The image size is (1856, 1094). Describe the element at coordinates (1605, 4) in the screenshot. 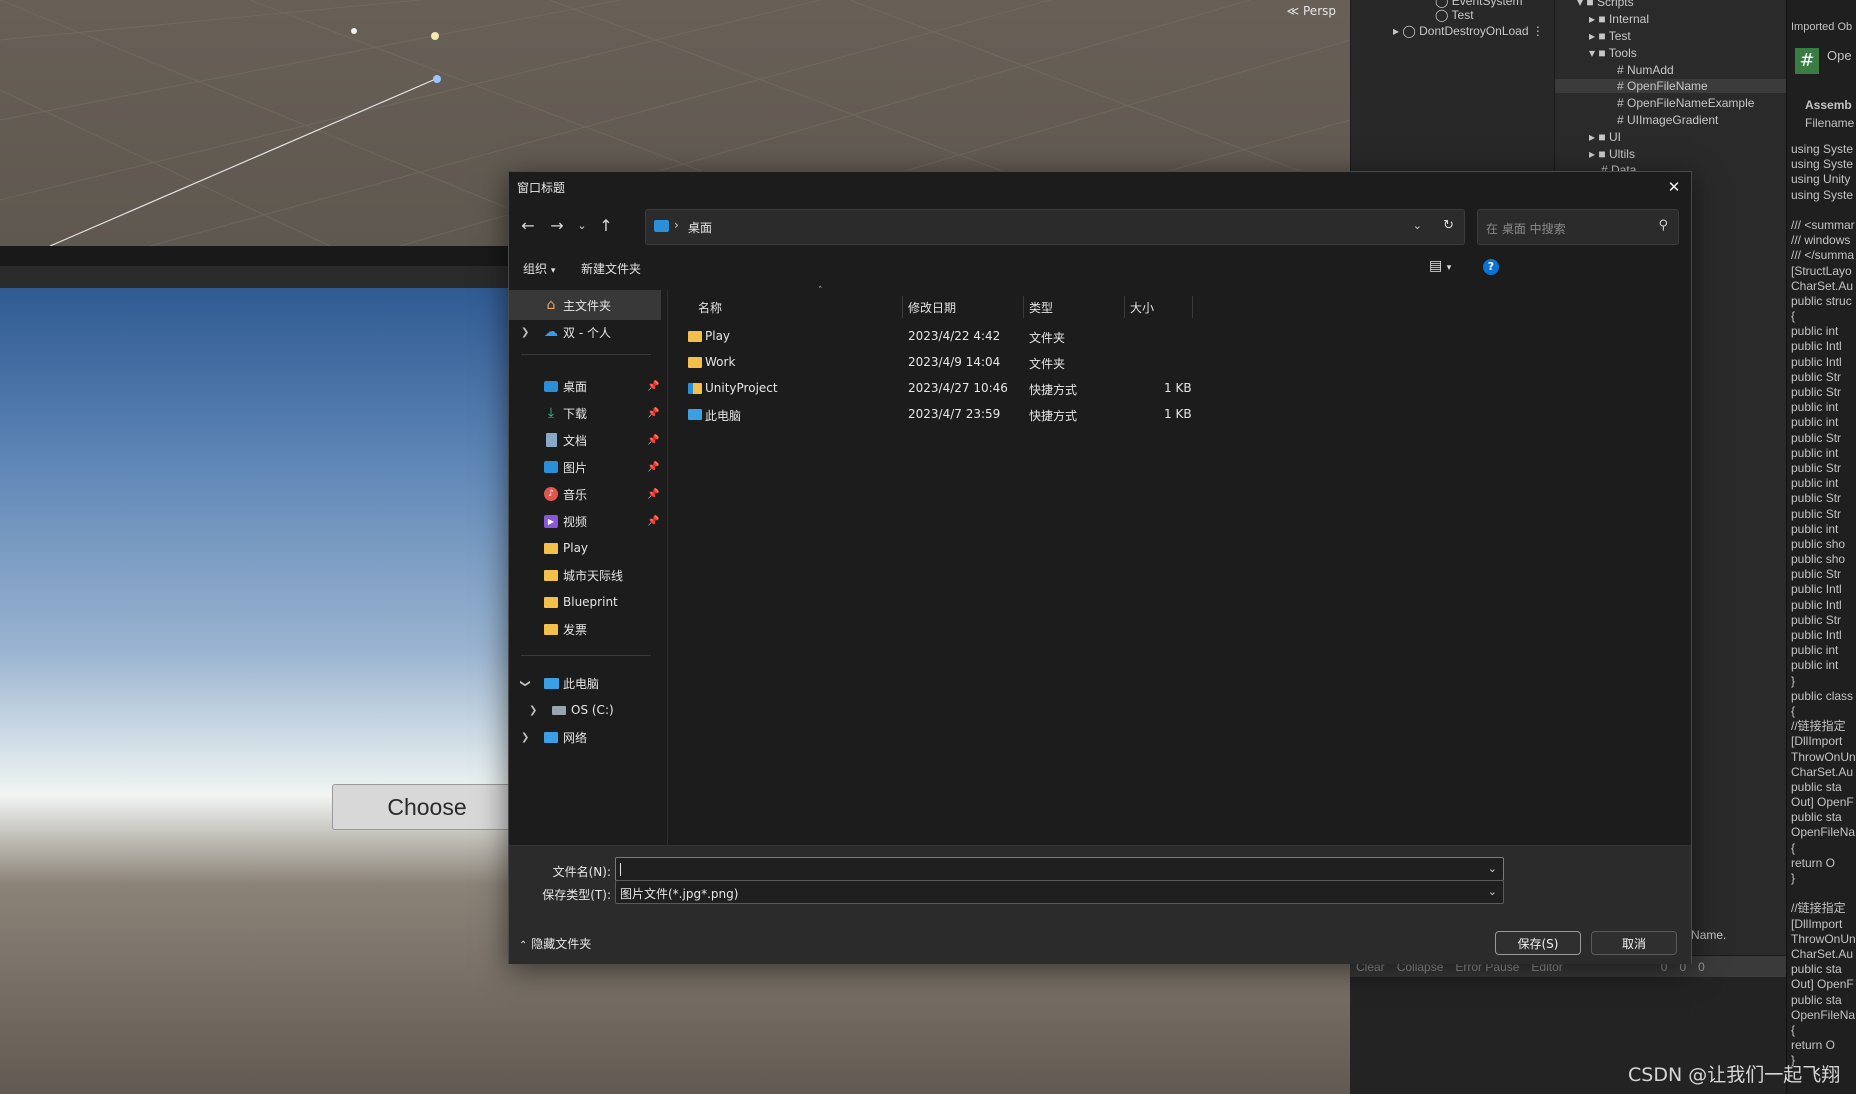

I see `project-item: ▾ ■ Scripts` at that location.